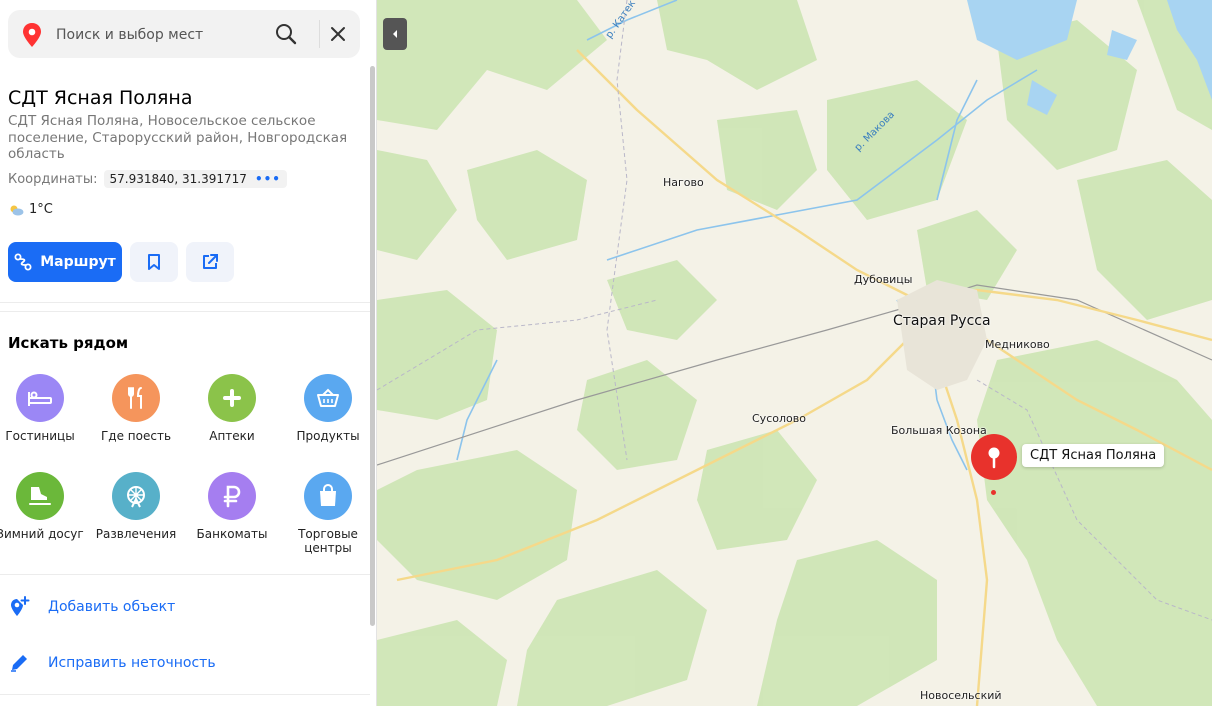 This screenshot has height=706, width=1212. Describe the element at coordinates (40, 436) in the screenshot. I see `category-label: Гостиницы` at that location.